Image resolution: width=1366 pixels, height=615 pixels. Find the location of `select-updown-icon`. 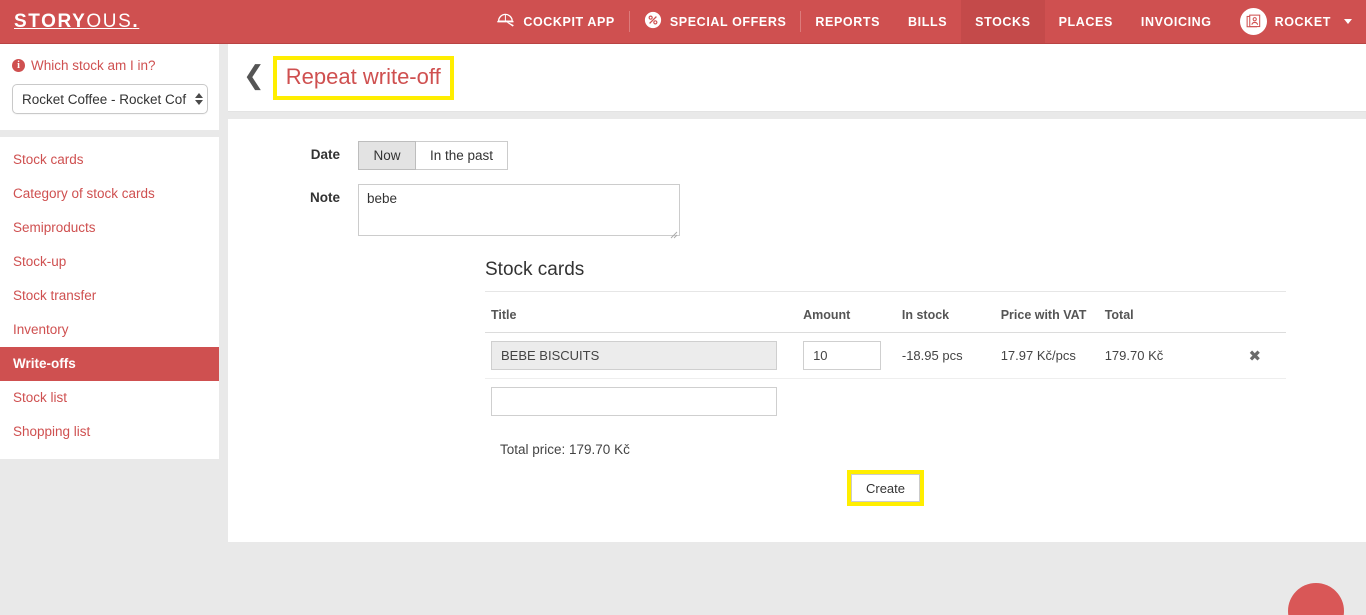

select-updown-icon is located at coordinates (199, 99).